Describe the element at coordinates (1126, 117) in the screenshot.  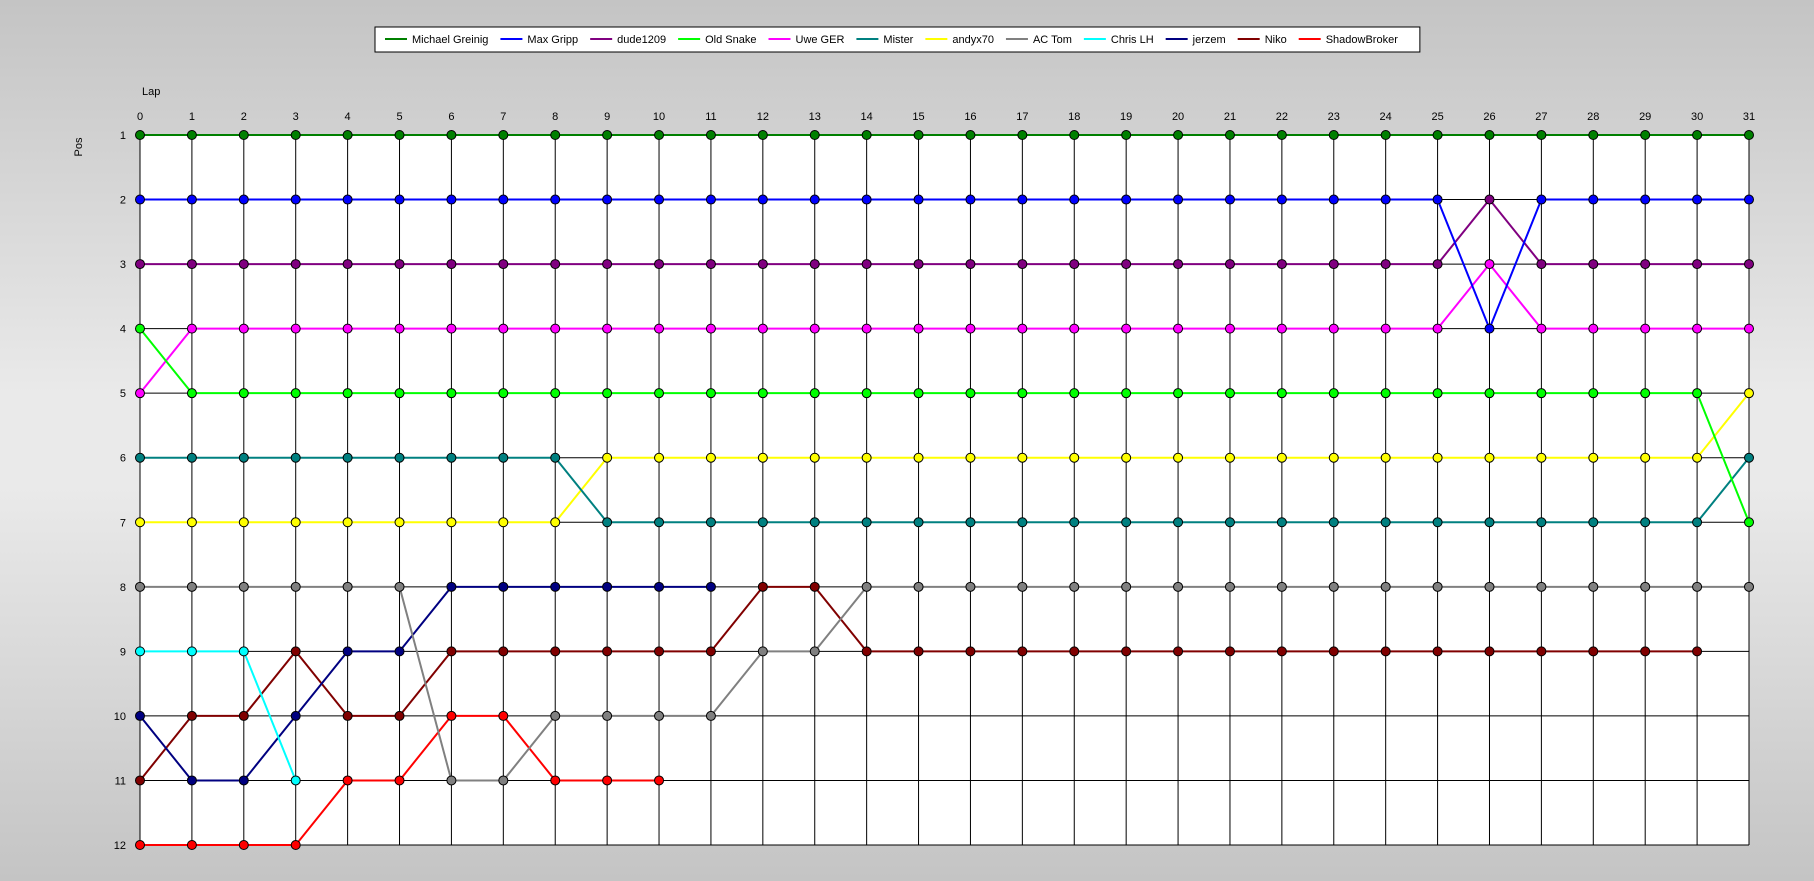
I see `x-tick-label: 19` at that location.